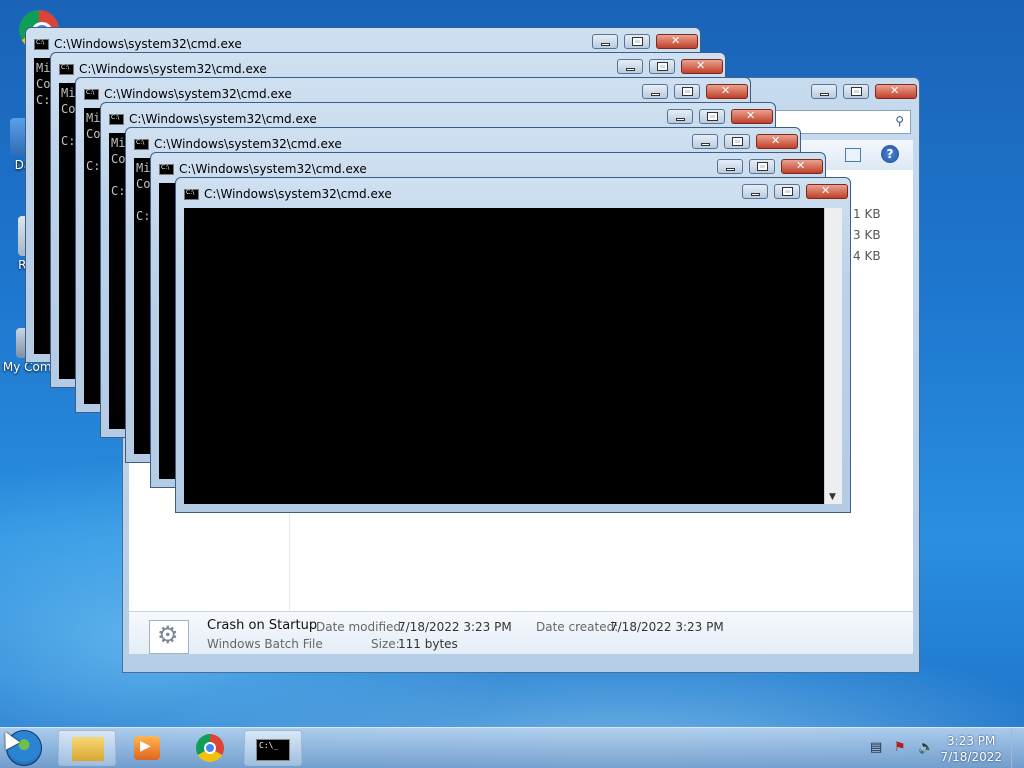 This screenshot has width=1024, height=768. I want to click on volume-icon: 🔈, so click(926, 747).